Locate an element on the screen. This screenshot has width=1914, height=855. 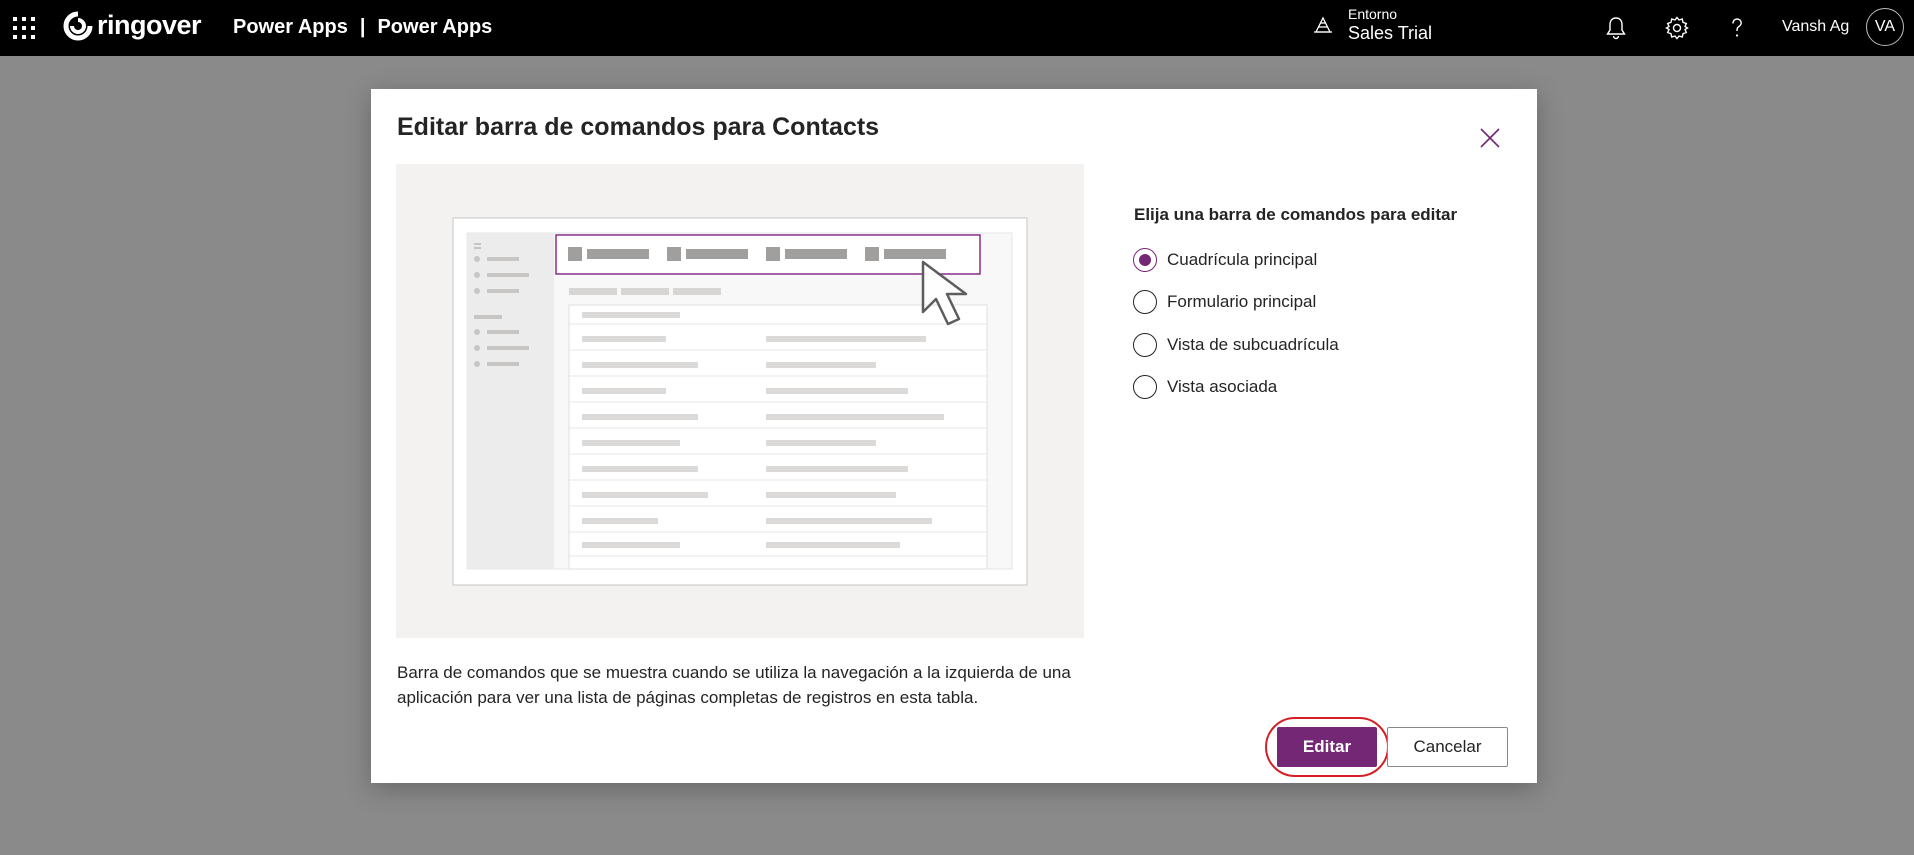
dialog-title: Editar barra de comandos para Contacts is located at coordinates (638, 127).